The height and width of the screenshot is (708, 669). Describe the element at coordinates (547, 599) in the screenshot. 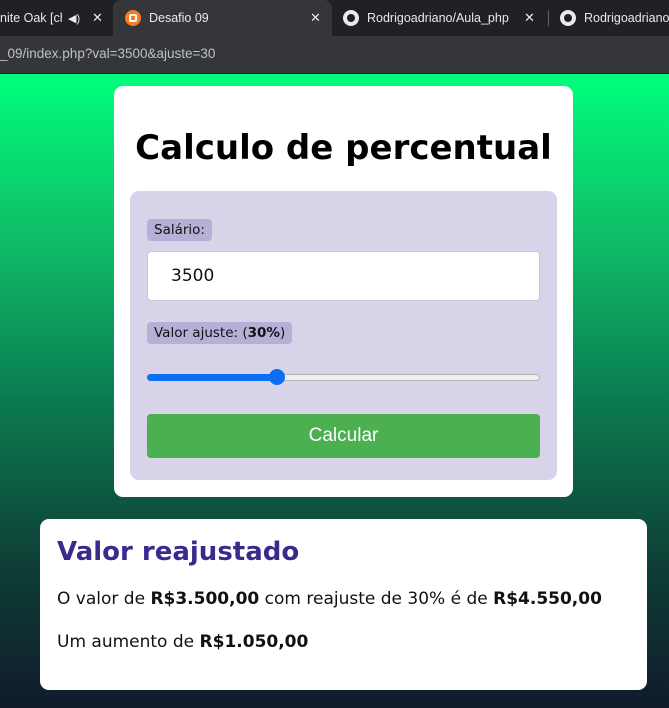

I see `adjusted-value: R$4.550,00` at that location.